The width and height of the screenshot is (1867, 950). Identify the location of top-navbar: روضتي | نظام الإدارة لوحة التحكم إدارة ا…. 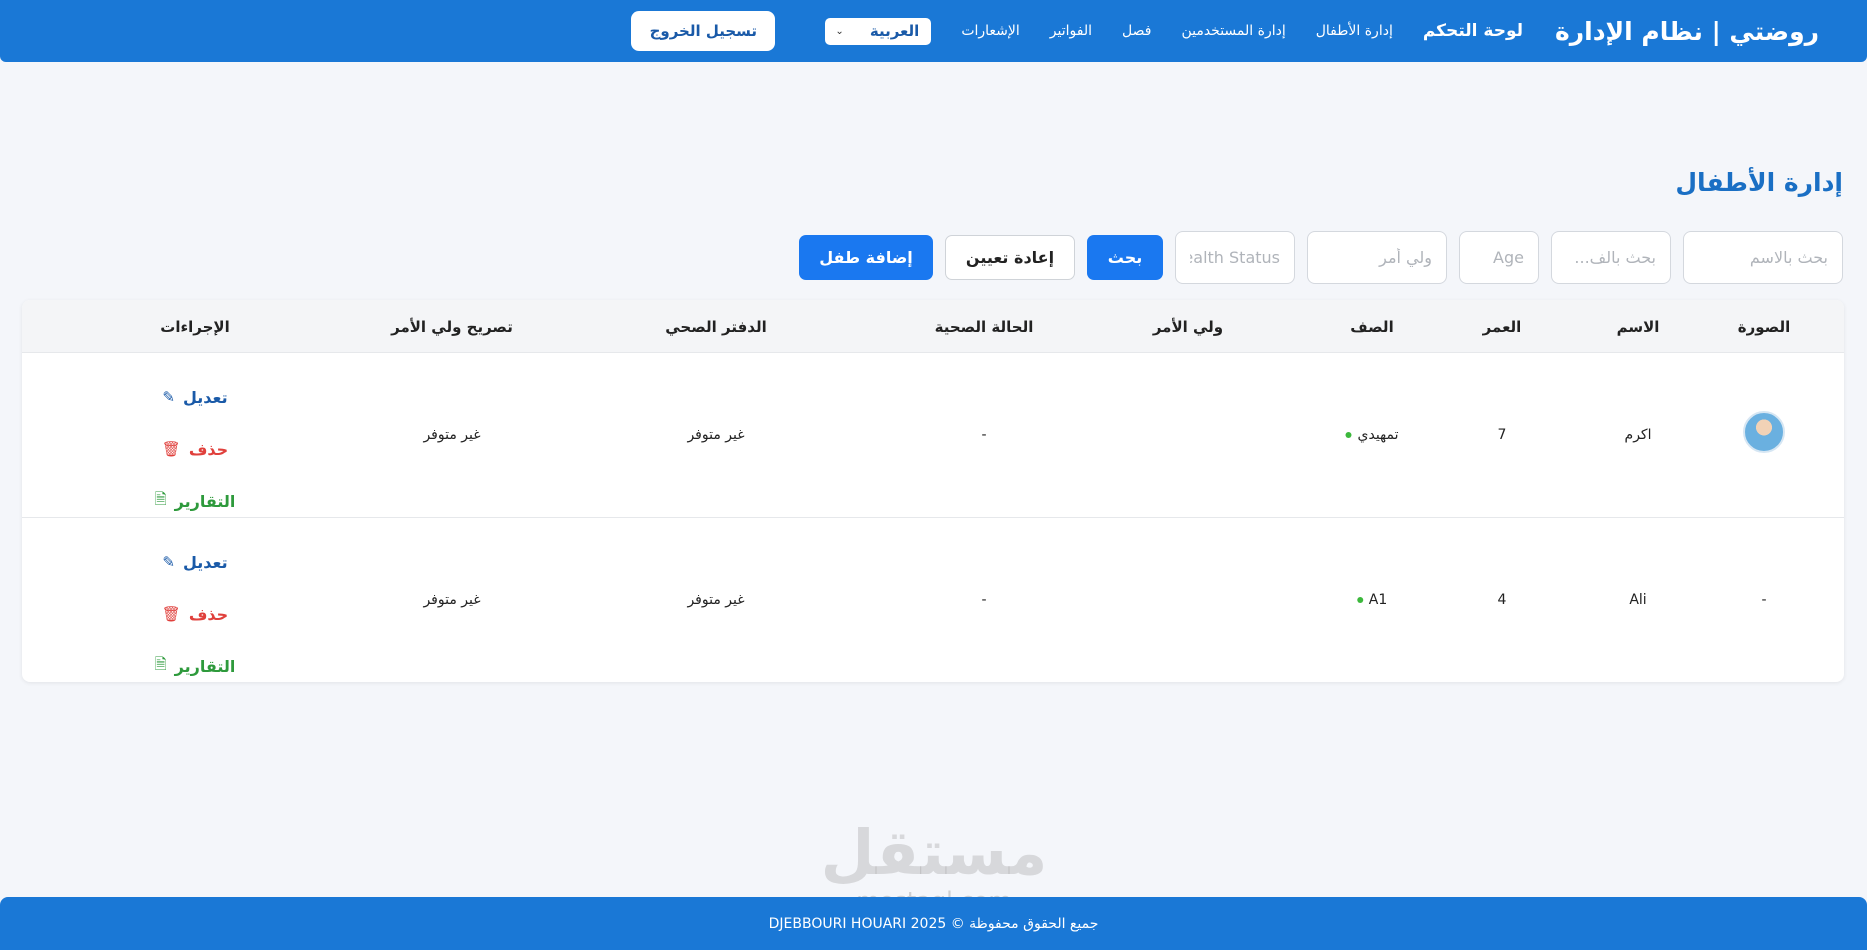
(933, 31).